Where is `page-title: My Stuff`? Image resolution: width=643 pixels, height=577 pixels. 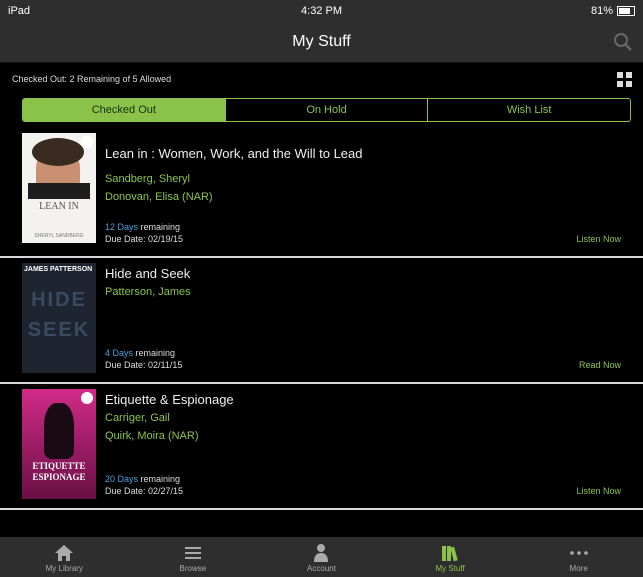 page-title: My Stuff is located at coordinates (321, 41).